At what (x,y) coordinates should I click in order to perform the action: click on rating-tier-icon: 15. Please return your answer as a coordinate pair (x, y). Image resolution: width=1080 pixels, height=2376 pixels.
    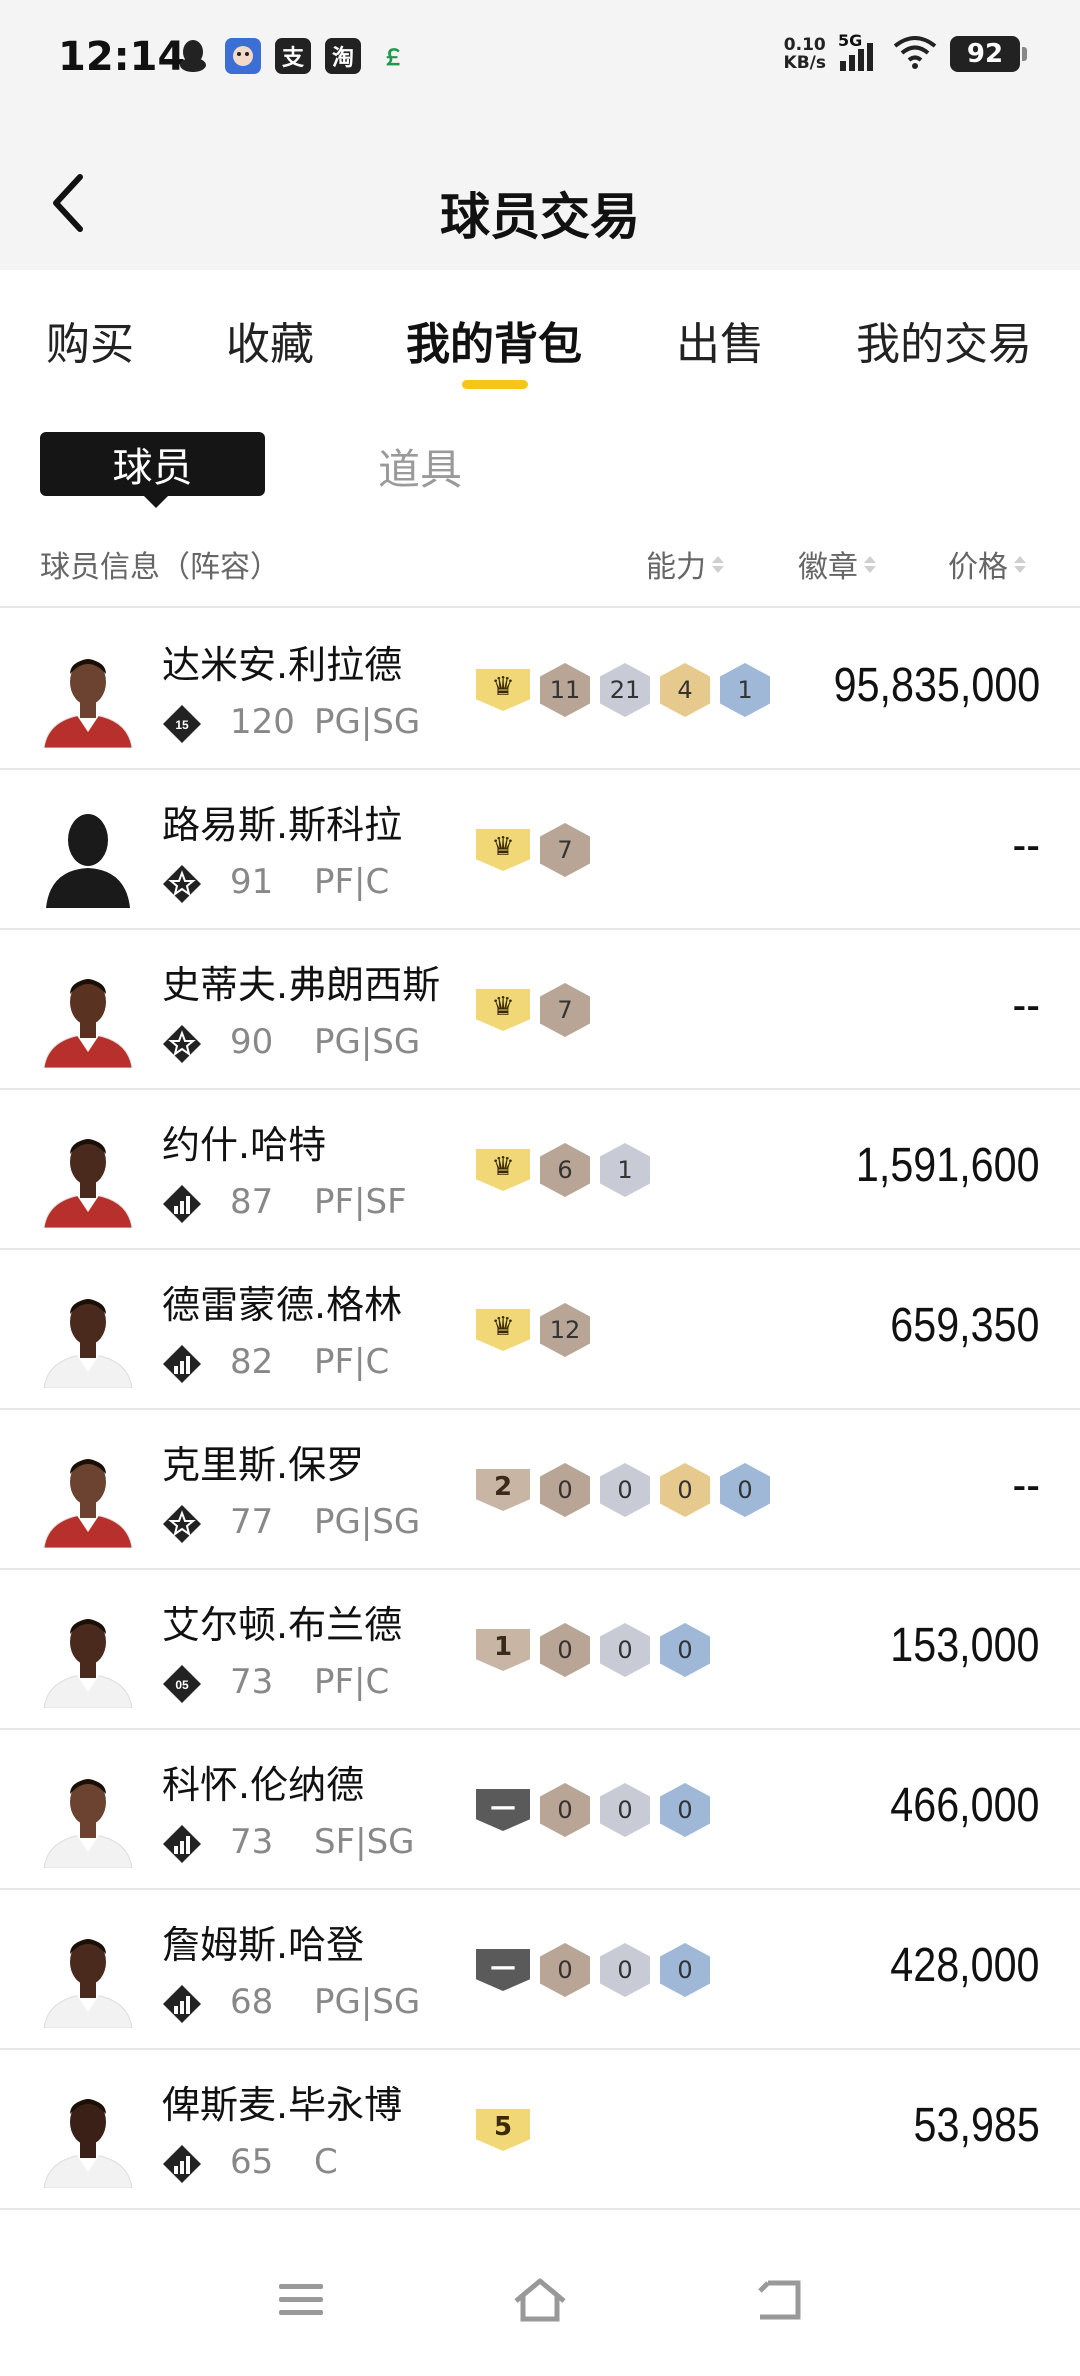
    Looking at the image, I should click on (182, 724).